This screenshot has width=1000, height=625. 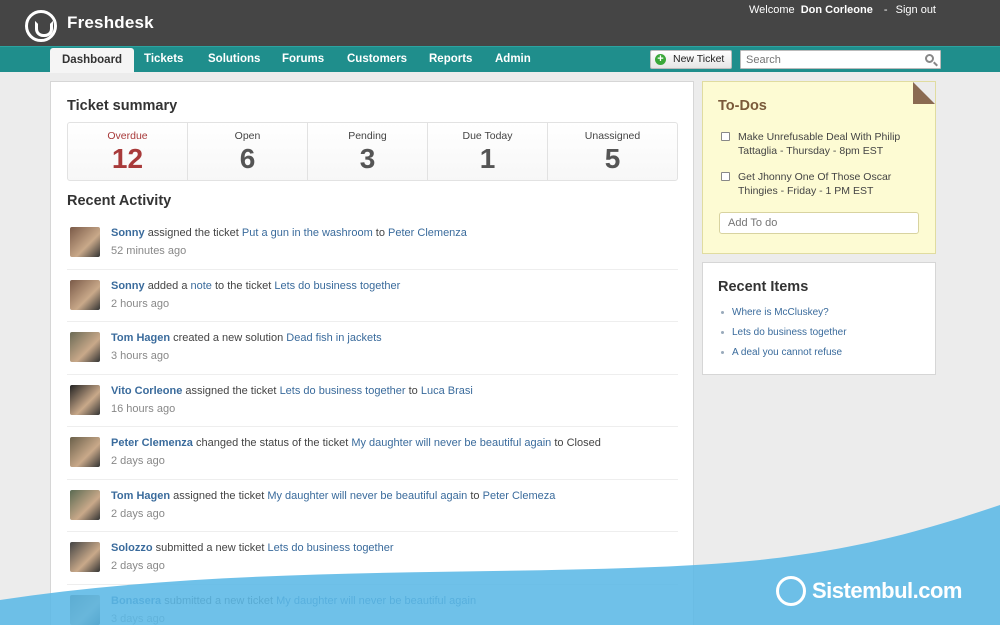 What do you see at coordinates (127, 136) in the screenshot?
I see `summary-label: Overdue` at bounding box center [127, 136].